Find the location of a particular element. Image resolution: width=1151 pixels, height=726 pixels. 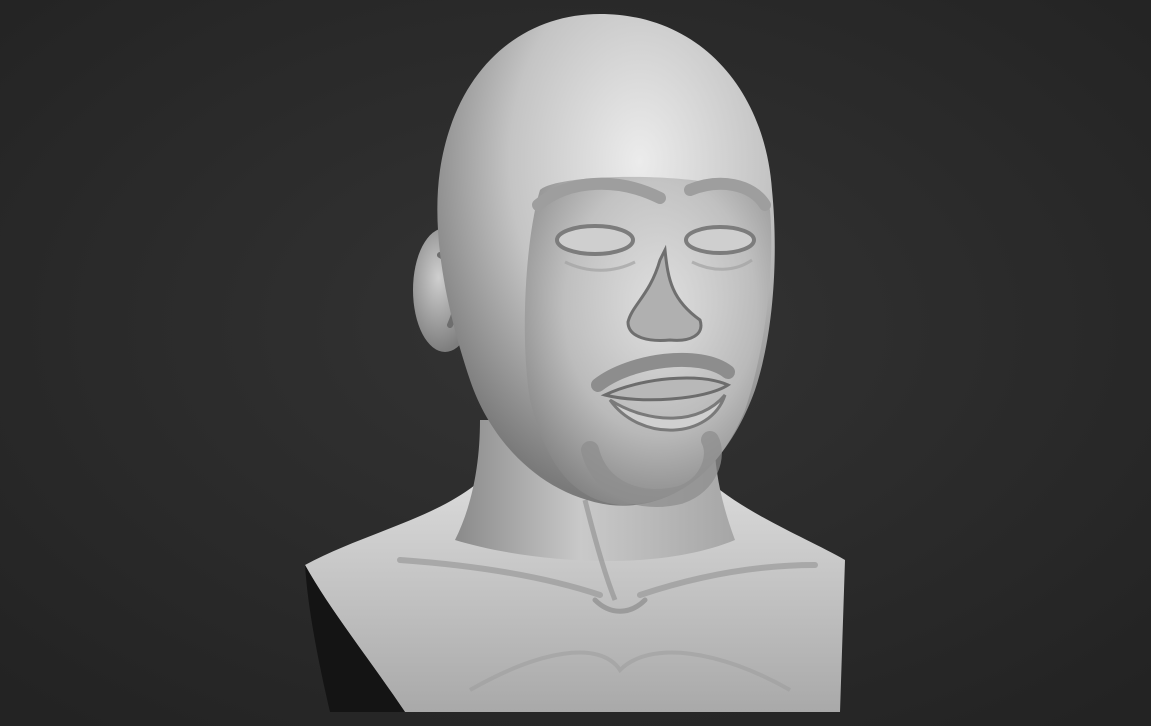

eye-left is located at coordinates (595, 240).